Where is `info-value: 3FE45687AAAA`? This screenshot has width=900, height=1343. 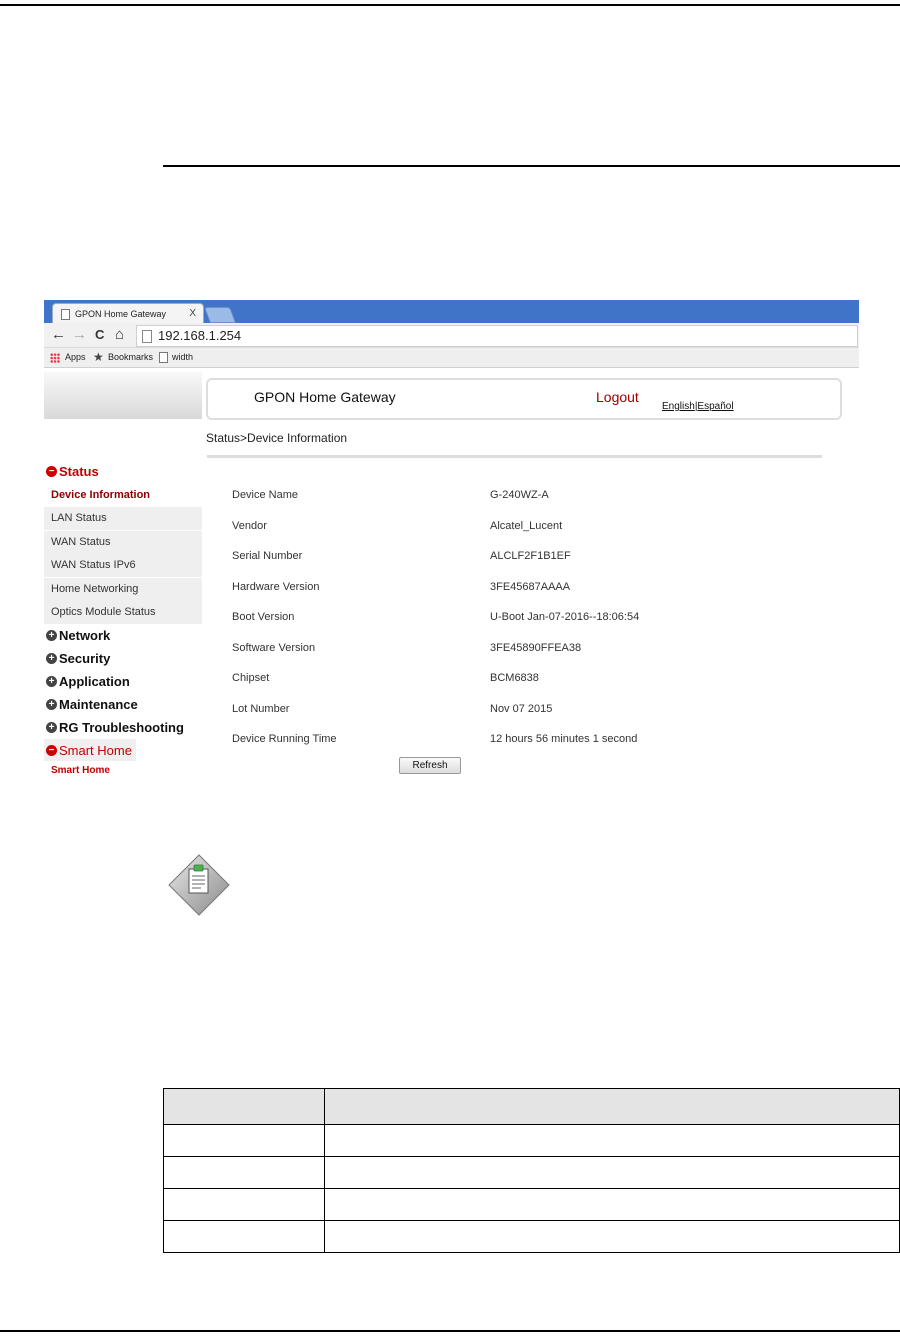 info-value: 3FE45687AAAA is located at coordinates (530, 587).